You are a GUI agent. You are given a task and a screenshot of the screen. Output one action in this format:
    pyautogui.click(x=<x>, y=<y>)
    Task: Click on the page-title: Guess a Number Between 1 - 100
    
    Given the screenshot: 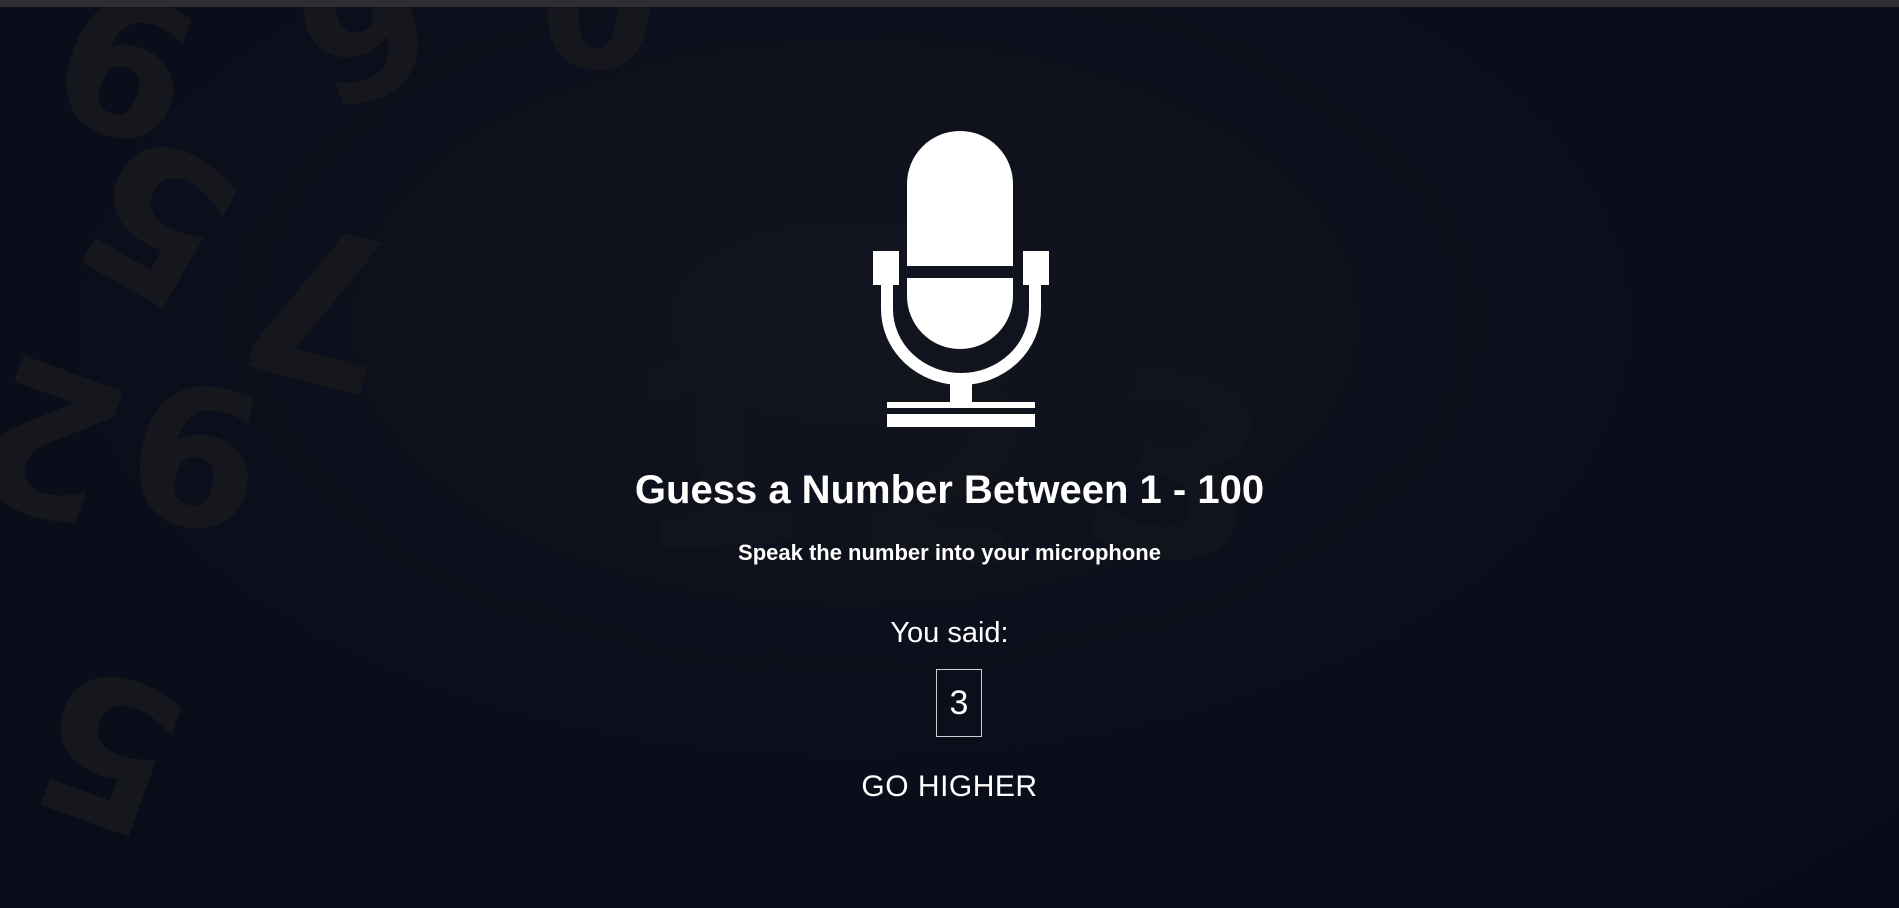 What is the action you would take?
    pyautogui.click(x=949, y=490)
    